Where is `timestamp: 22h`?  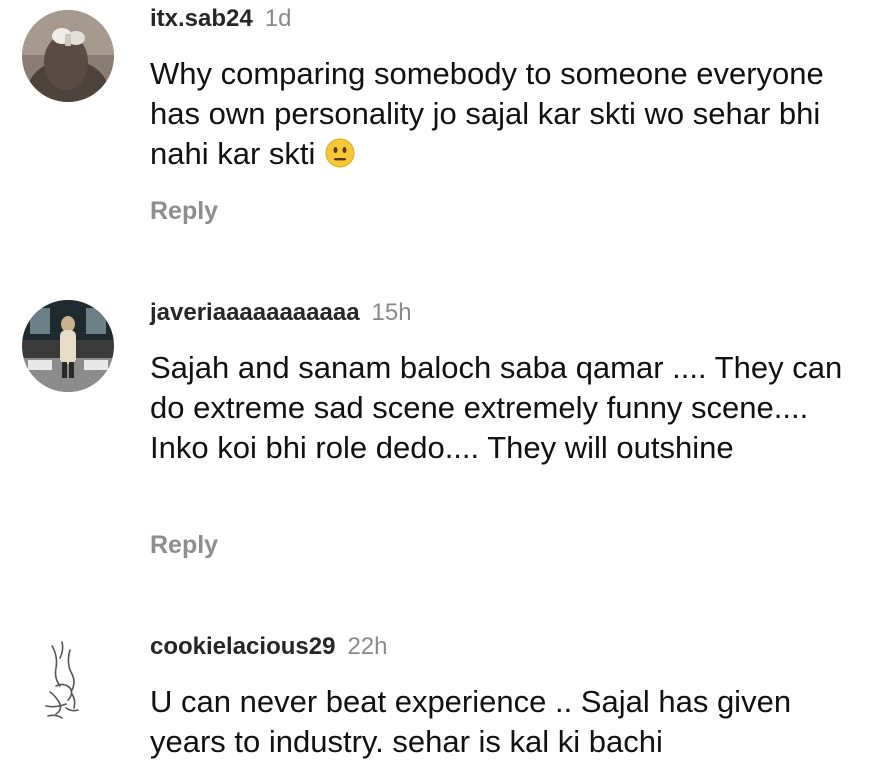 timestamp: 22h is located at coordinates (367, 646).